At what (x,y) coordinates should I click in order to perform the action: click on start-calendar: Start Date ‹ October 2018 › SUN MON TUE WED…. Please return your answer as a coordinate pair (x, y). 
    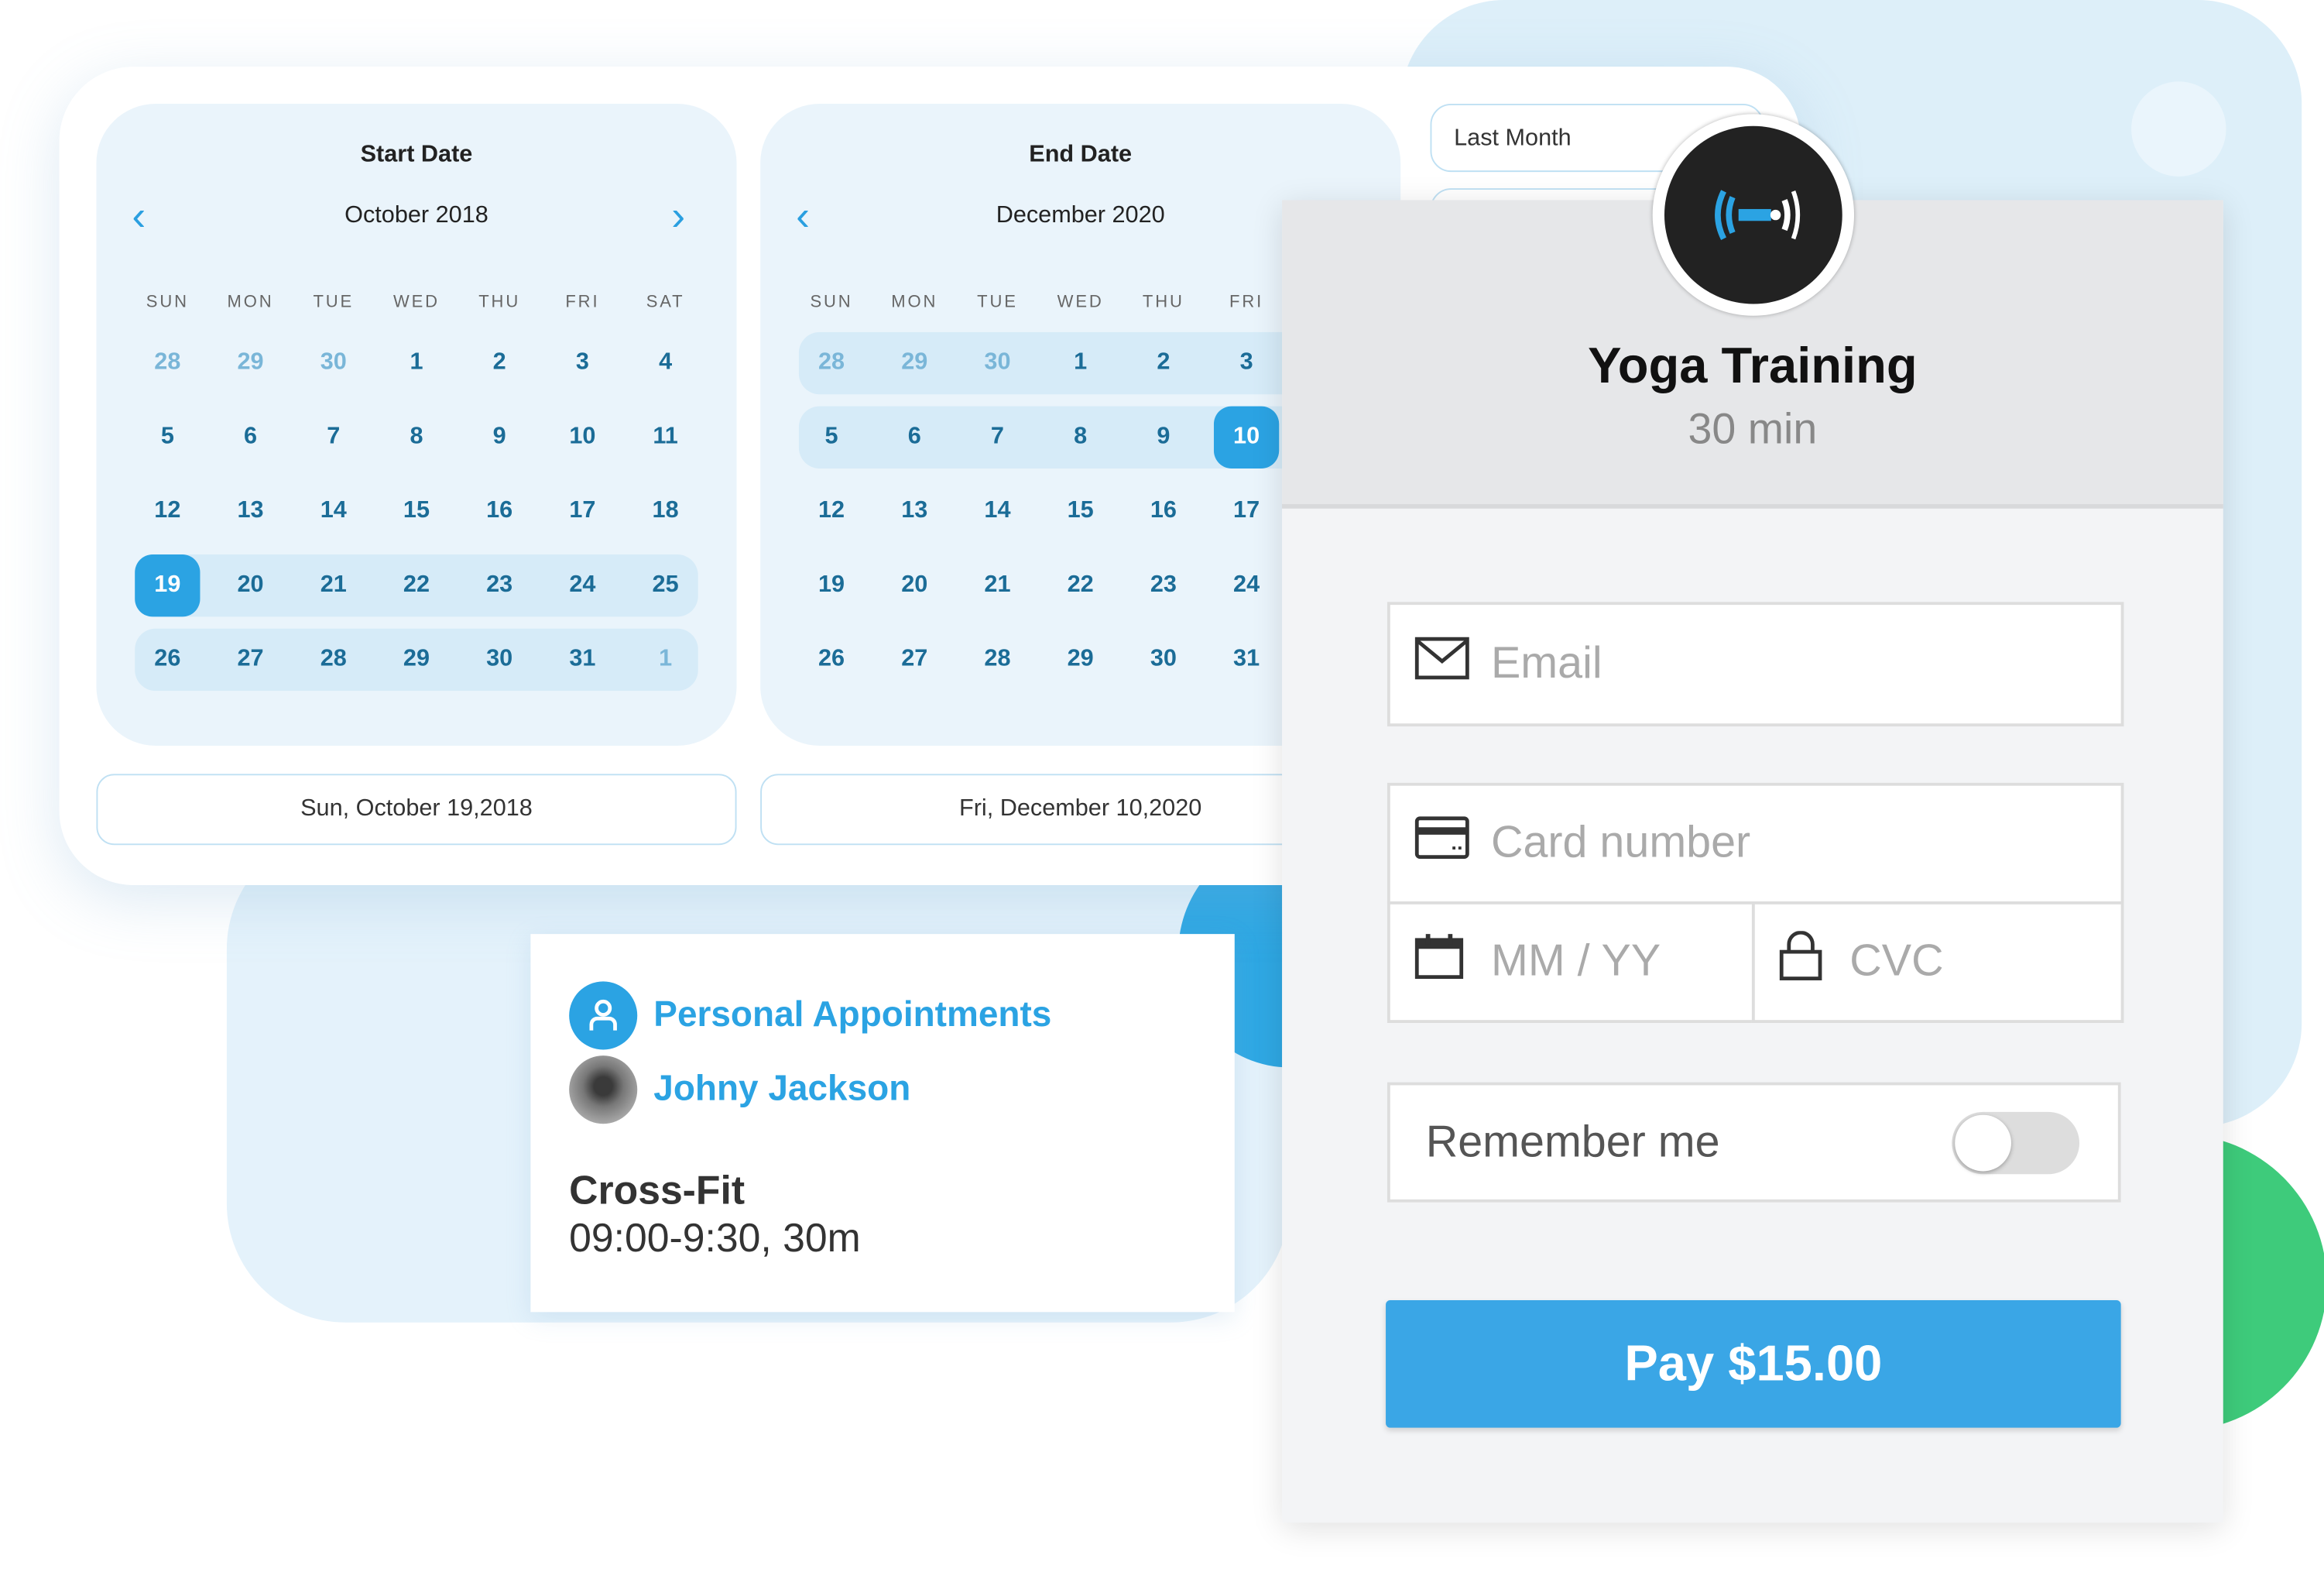
    Looking at the image, I should click on (416, 425).